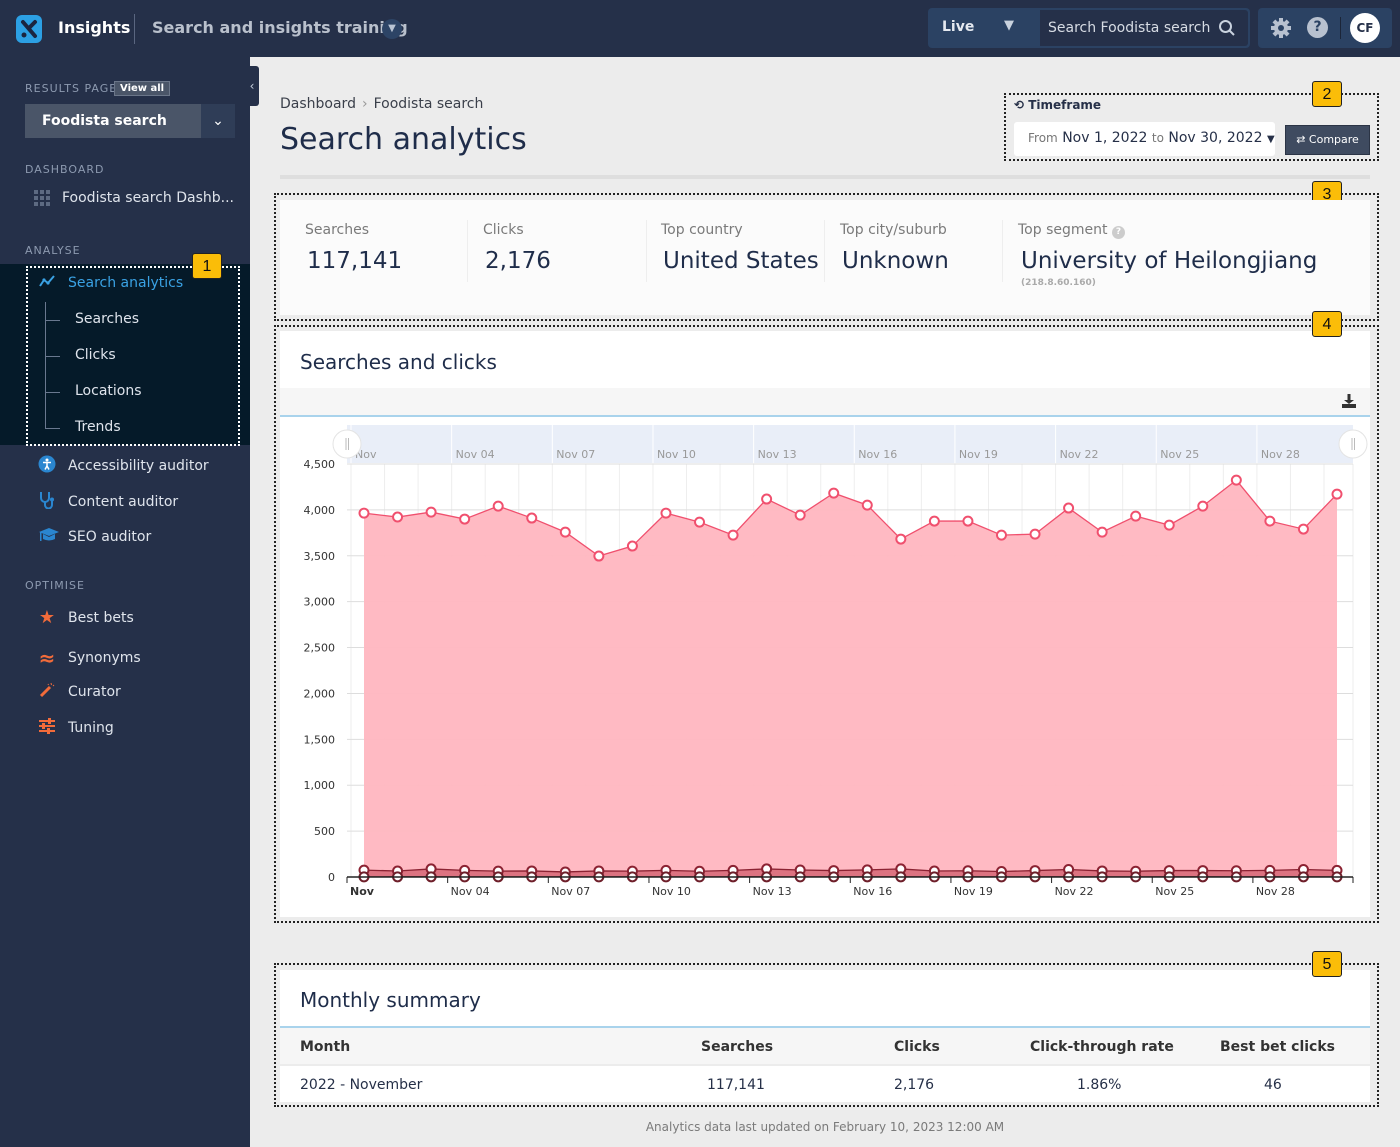 Image resolution: width=1400 pixels, height=1147 pixels. I want to click on sidebar-item-curator: Curator, so click(79, 692).